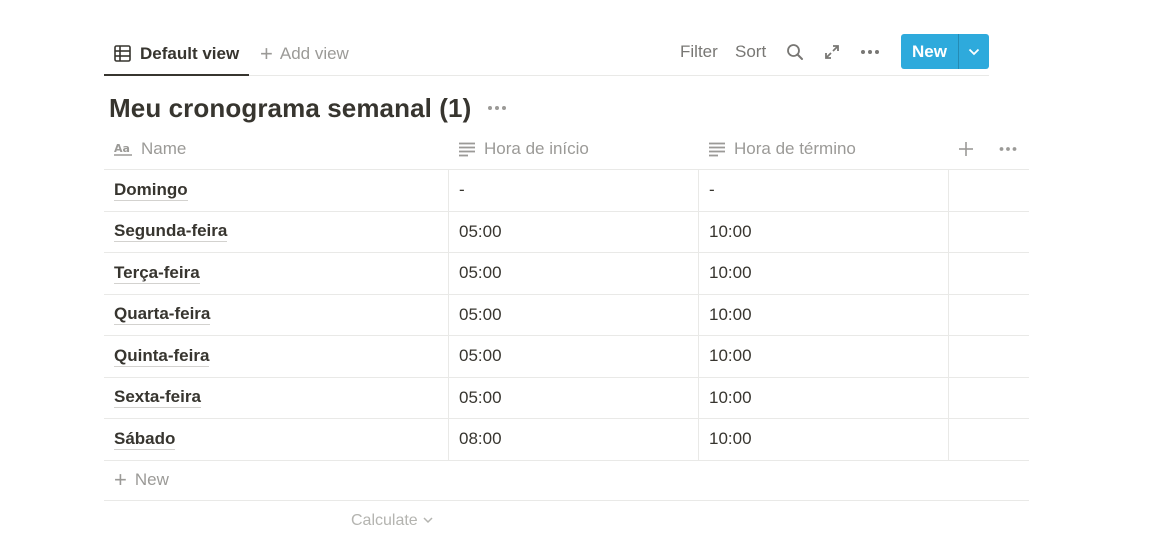 This screenshot has width=1175, height=547. What do you see at coordinates (190, 53) in the screenshot?
I see `tab-default-view-label: Default view` at bounding box center [190, 53].